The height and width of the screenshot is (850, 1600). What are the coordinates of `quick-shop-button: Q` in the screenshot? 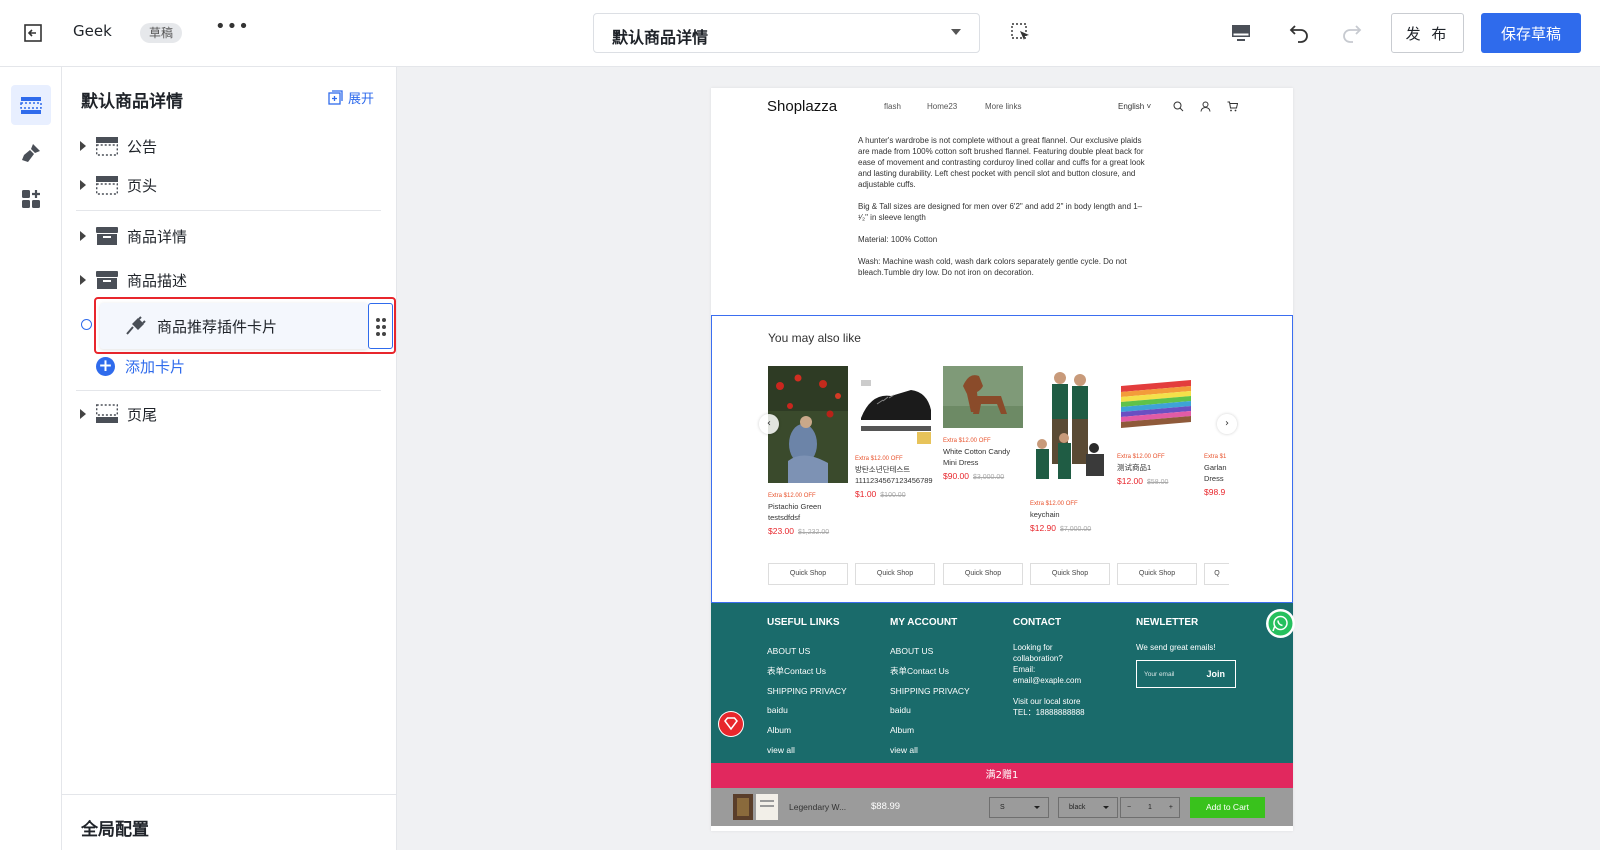 It's located at (1216, 574).